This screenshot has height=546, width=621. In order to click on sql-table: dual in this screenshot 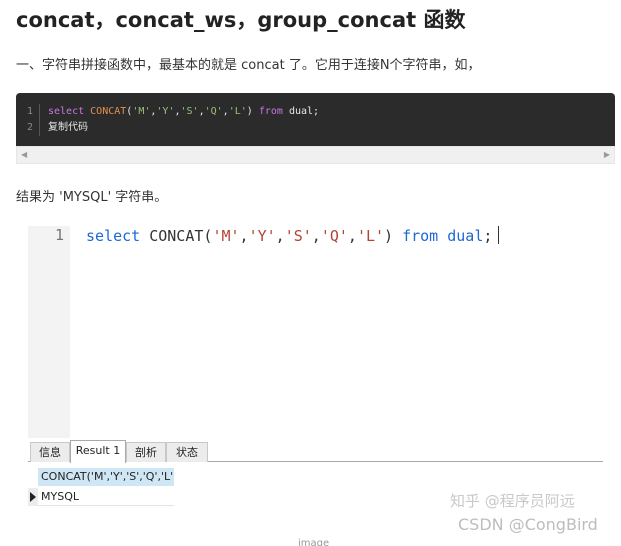, I will do `click(465, 236)`.